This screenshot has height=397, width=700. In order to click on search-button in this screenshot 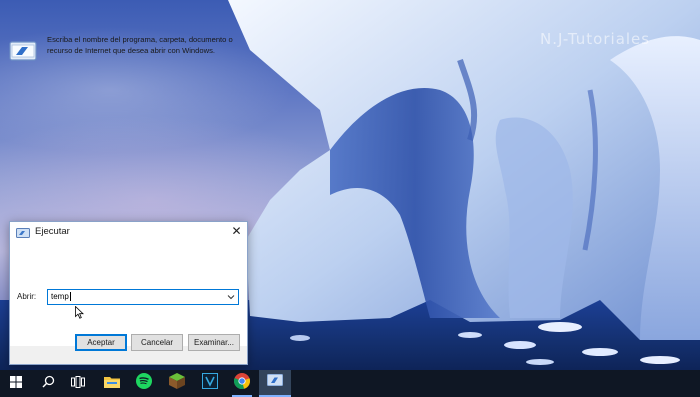, I will do `click(48, 383)`.